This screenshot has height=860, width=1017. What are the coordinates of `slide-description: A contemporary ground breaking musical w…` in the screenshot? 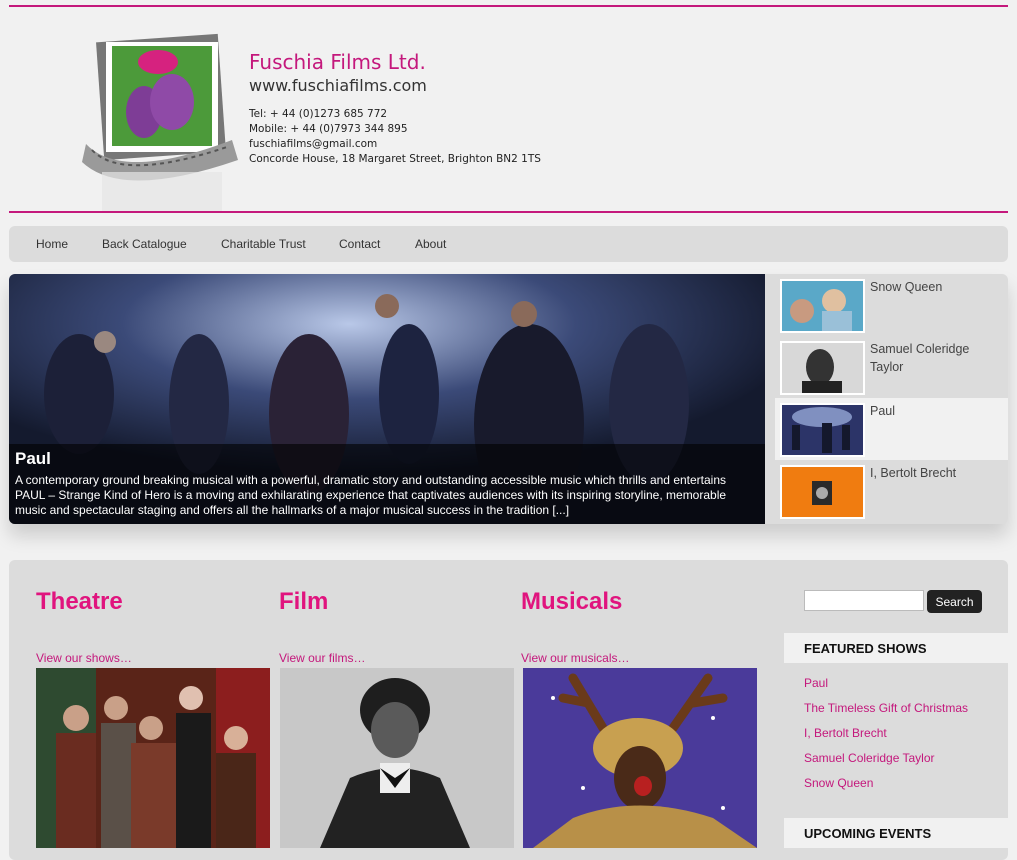 It's located at (371, 495).